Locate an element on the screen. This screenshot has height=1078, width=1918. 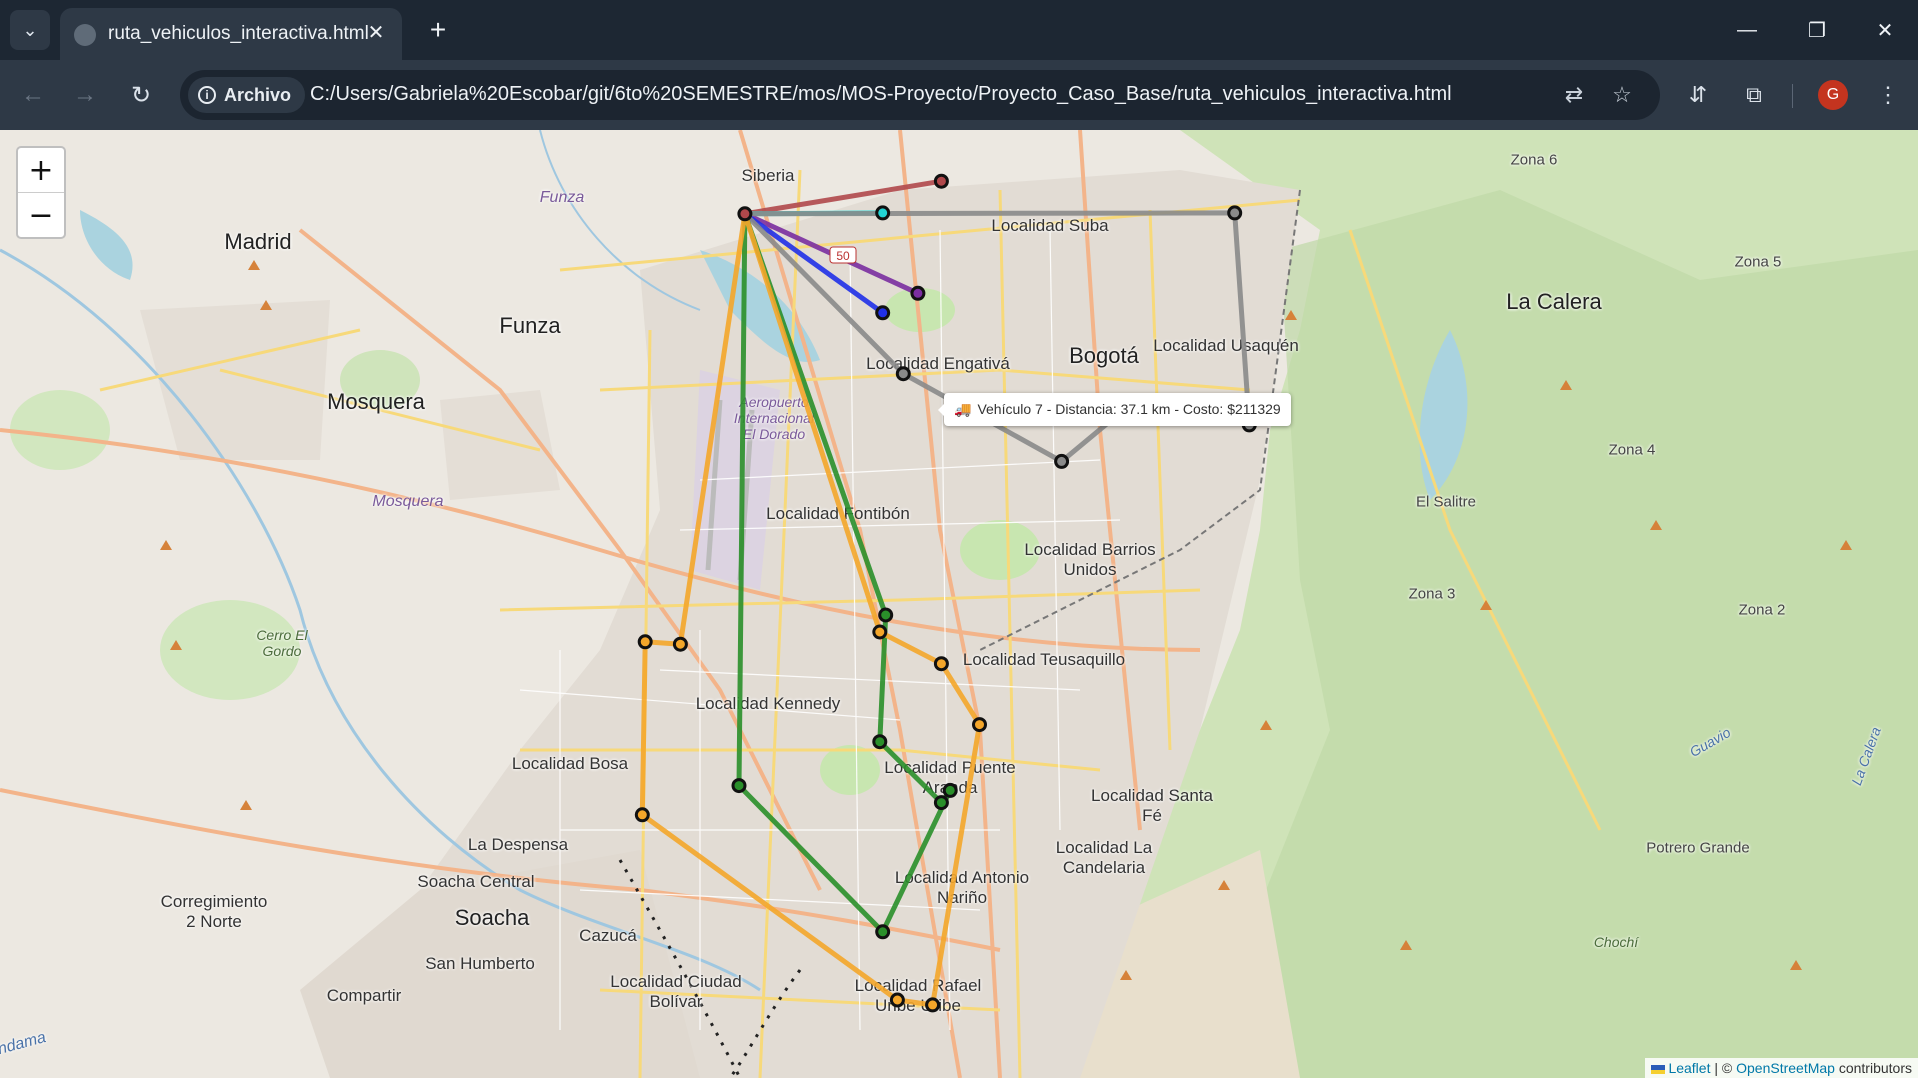
minimize-button: — is located at coordinates (1747, 30).